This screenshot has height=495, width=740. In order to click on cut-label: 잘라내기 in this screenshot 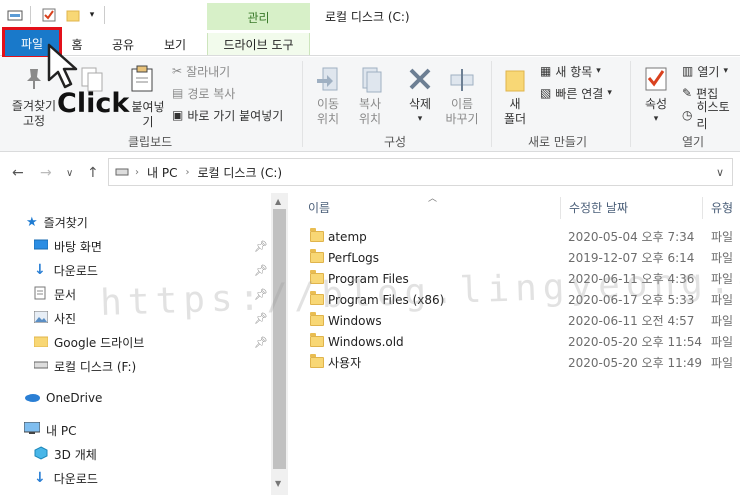, I will do `click(208, 71)`.